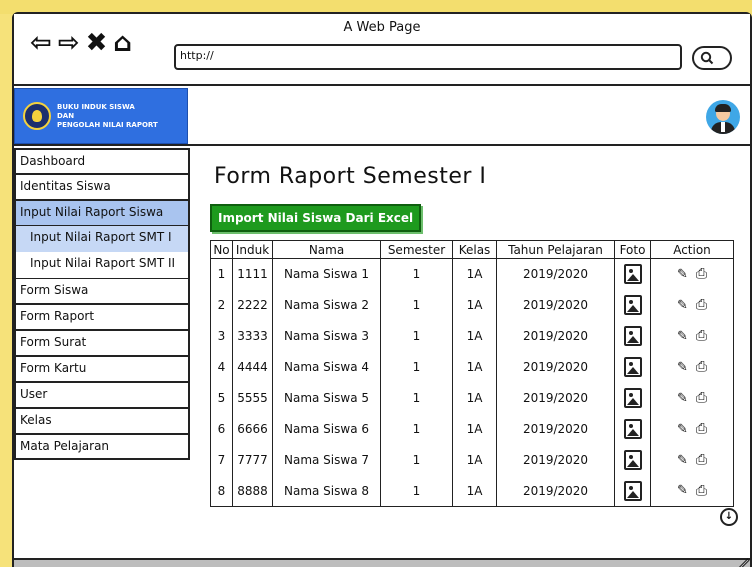 The height and width of the screenshot is (567, 752). I want to click on user-avatar, so click(723, 117).